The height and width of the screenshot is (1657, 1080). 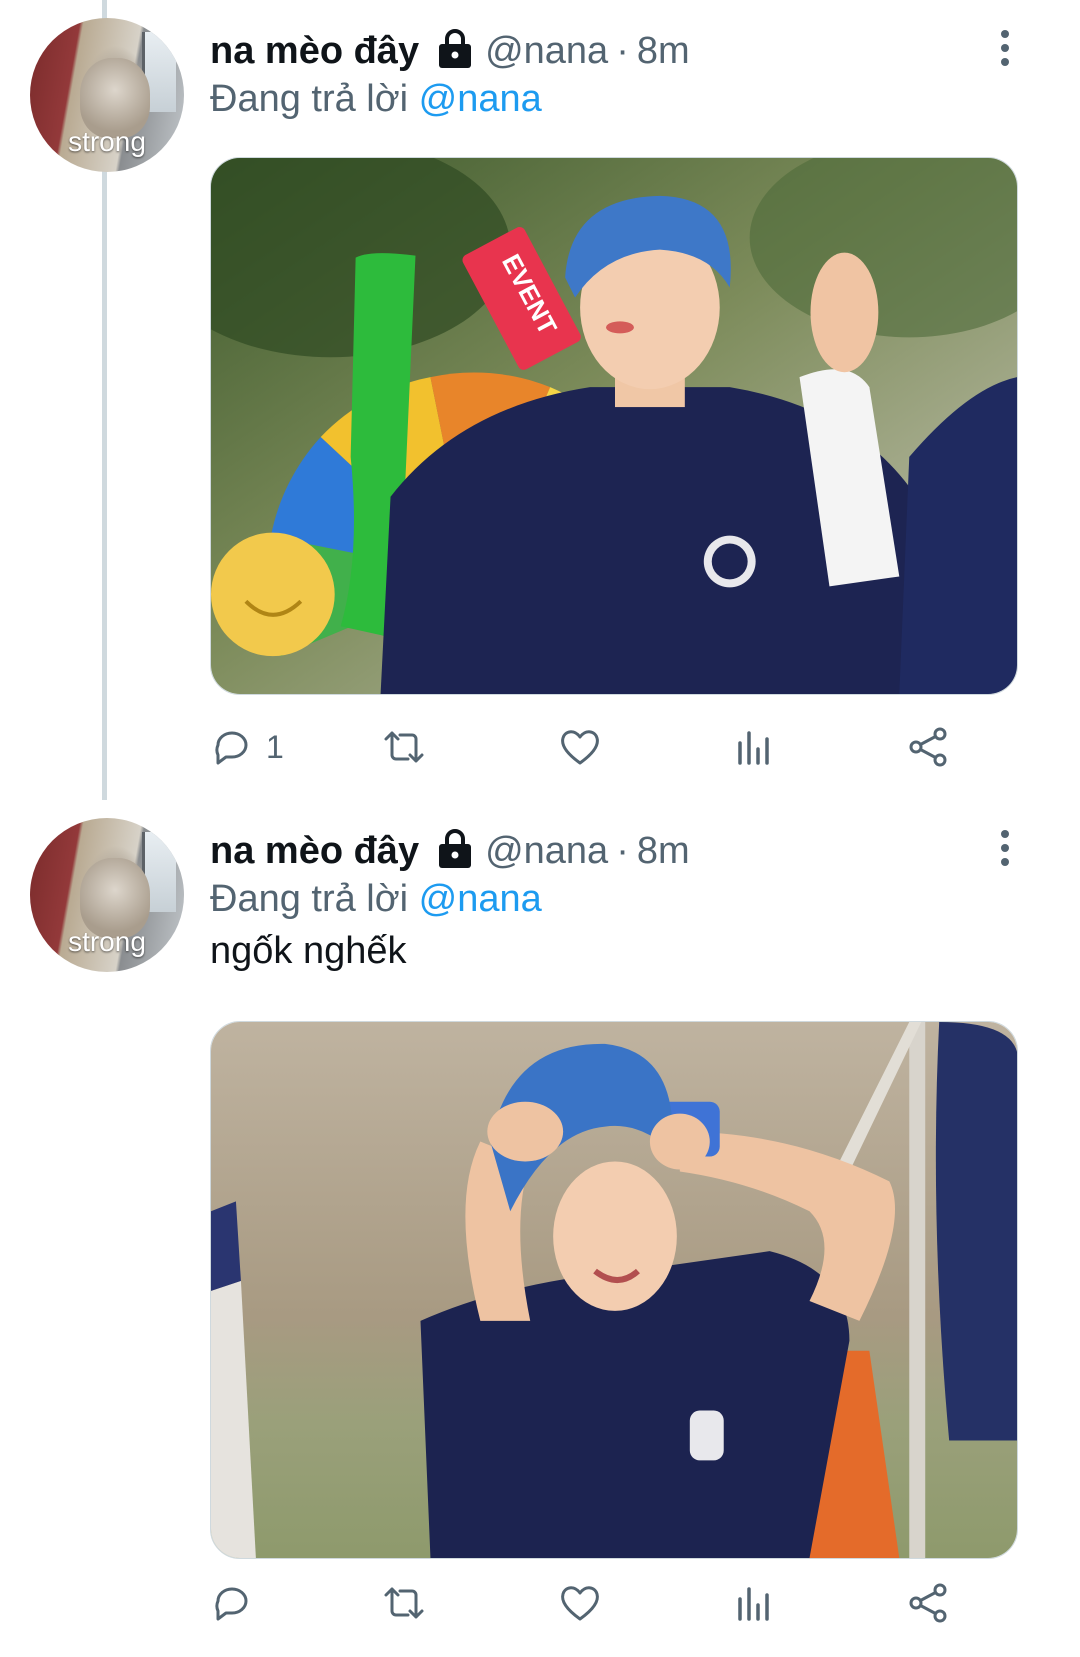 What do you see at coordinates (308, 951) in the screenshot?
I see `tweet-text: ngốk nghếk` at bounding box center [308, 951].